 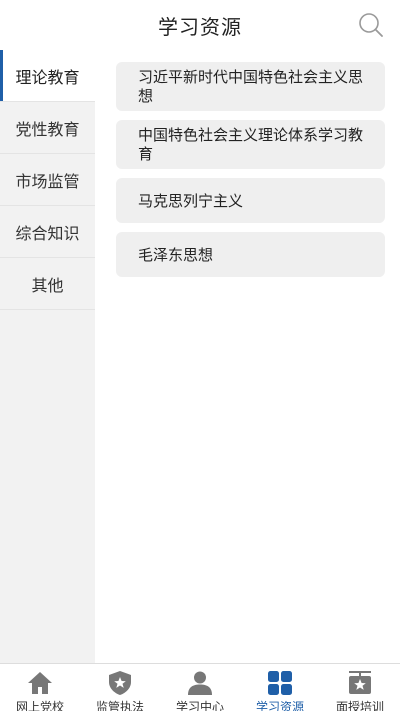 I want to click on sidebar-item-other: 其他, so click(x=47, y=284).